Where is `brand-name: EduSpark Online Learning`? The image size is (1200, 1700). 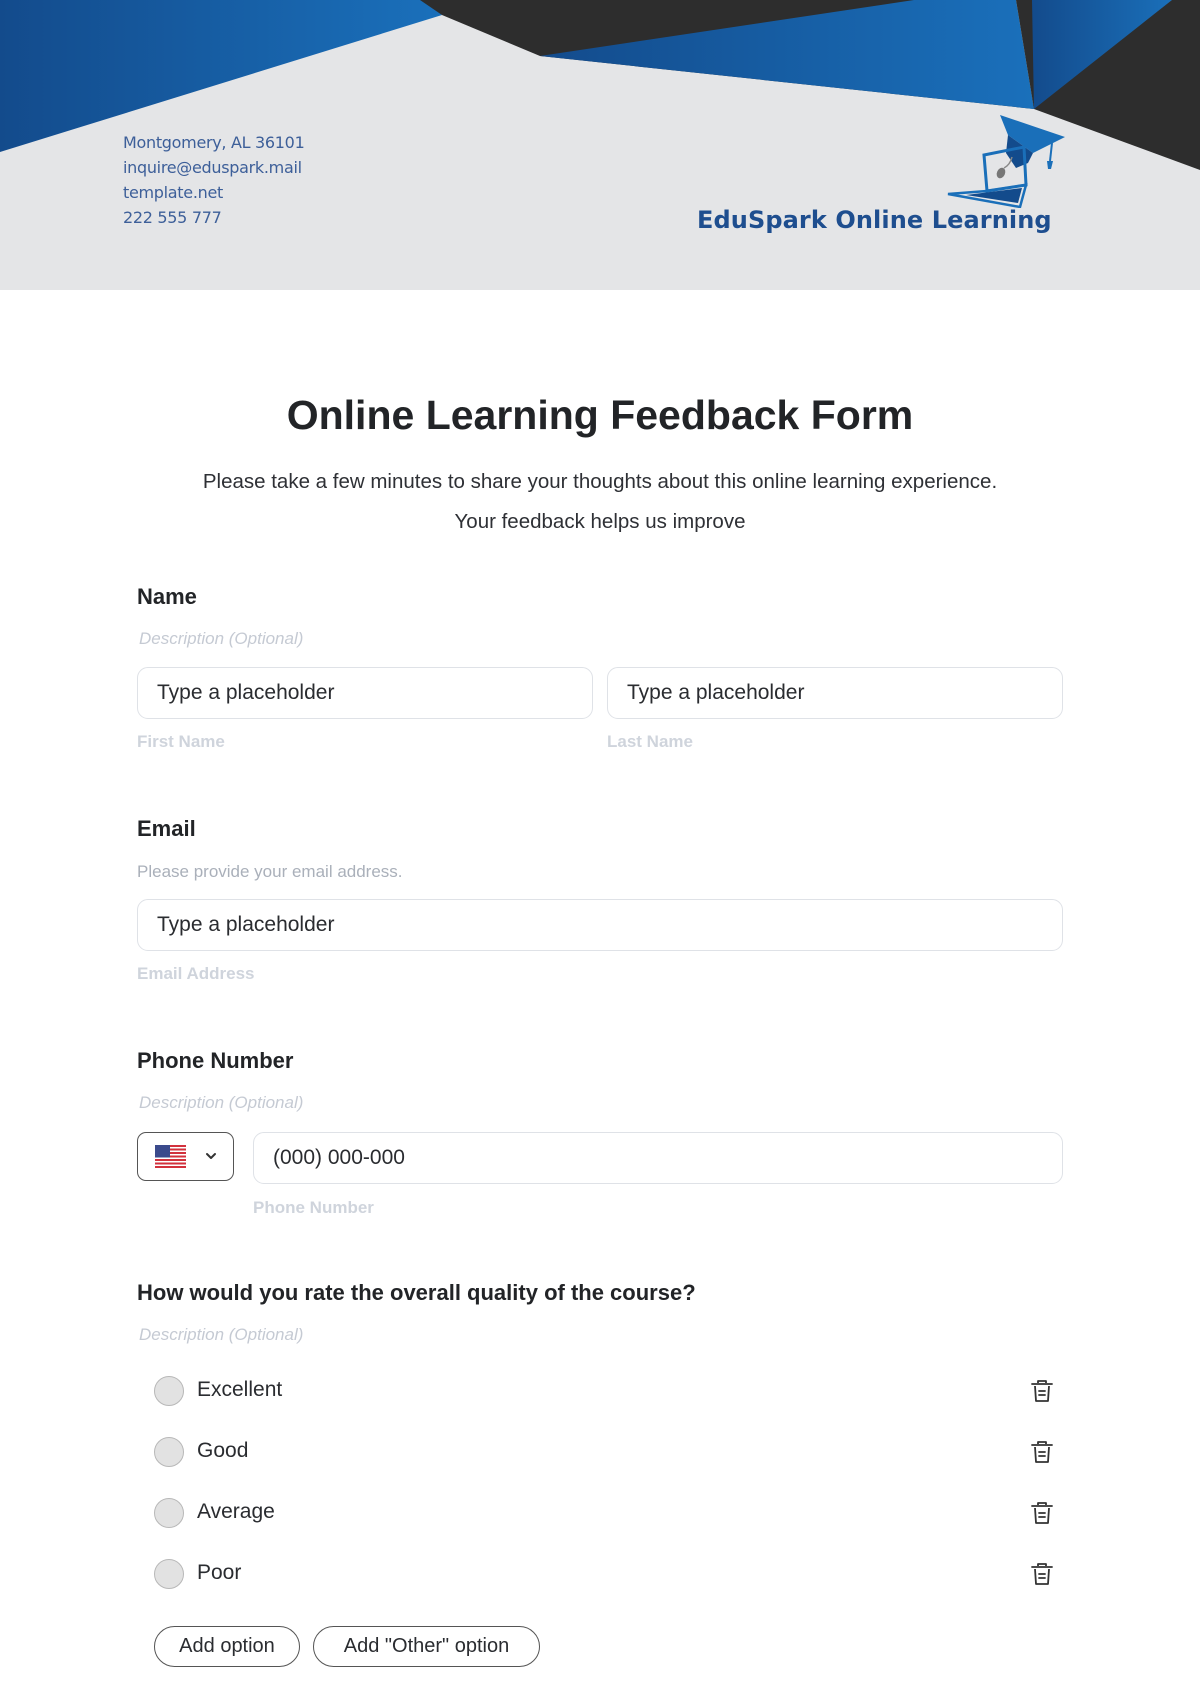
brand-name: EduSpark Online Learning is located at coordinates (874, 220).